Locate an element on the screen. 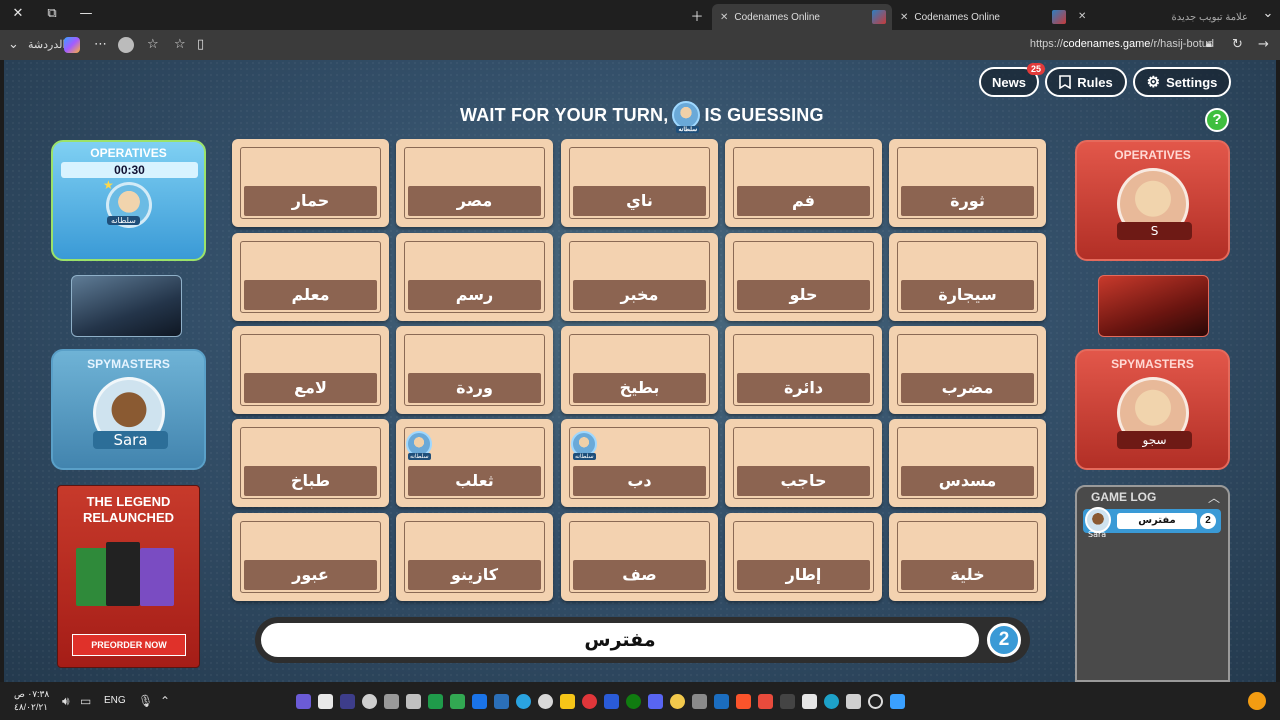 This screenshot has height=720, width=1280. word-card: بطيخ is located at coordinates (639, 370).